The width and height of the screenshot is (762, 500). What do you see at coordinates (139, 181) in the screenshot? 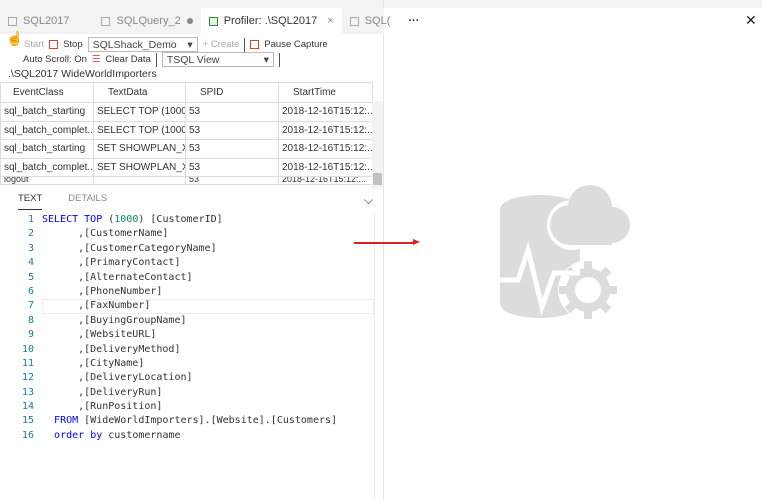
I see `cell` at bounding box center [139, 181].